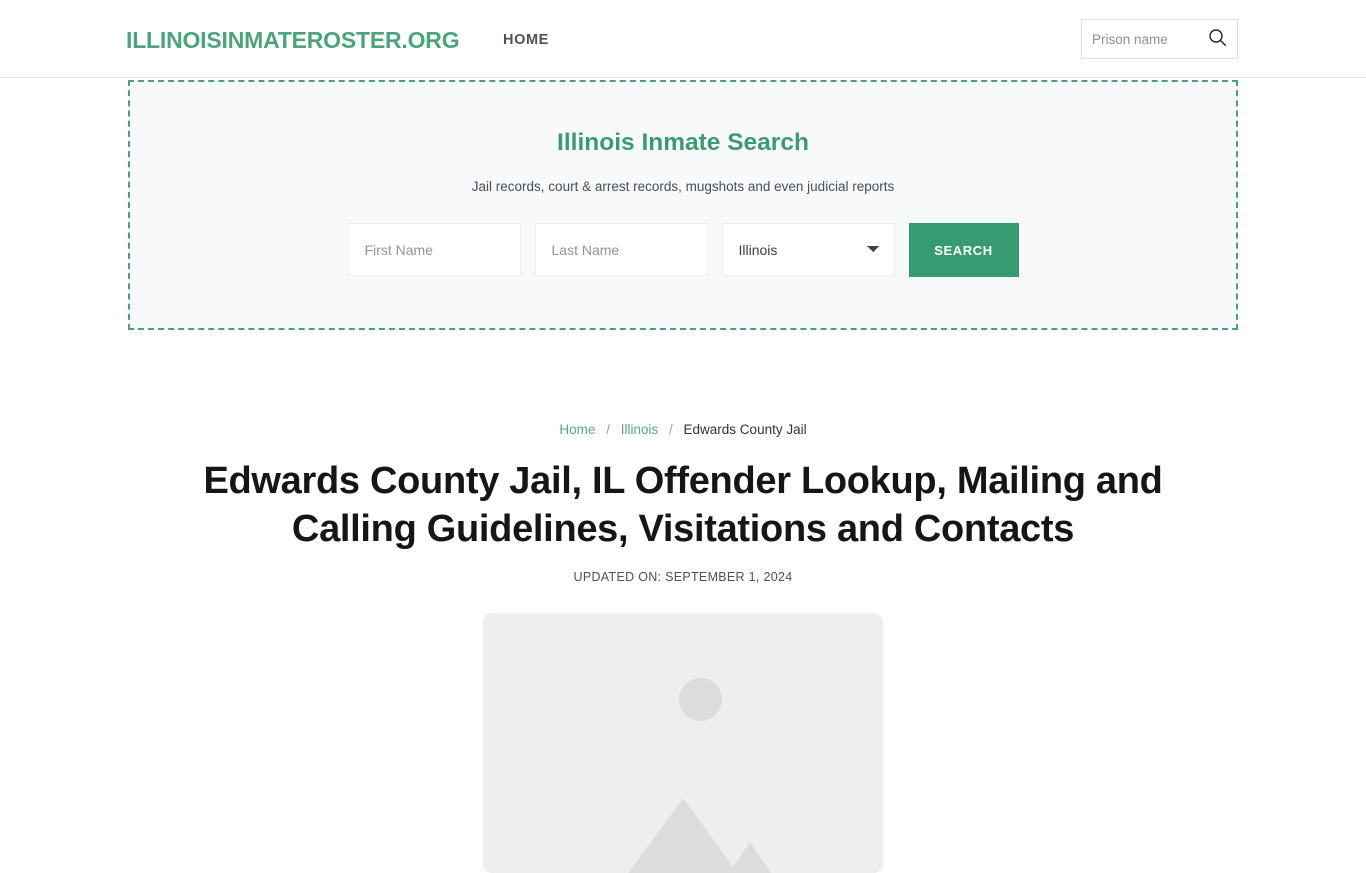  Describe the element at coordinates (683, 577) in the screenshot. I see `updated-on-label: UPDATED ON: SEPTEMBER 1, 2024` at that location.